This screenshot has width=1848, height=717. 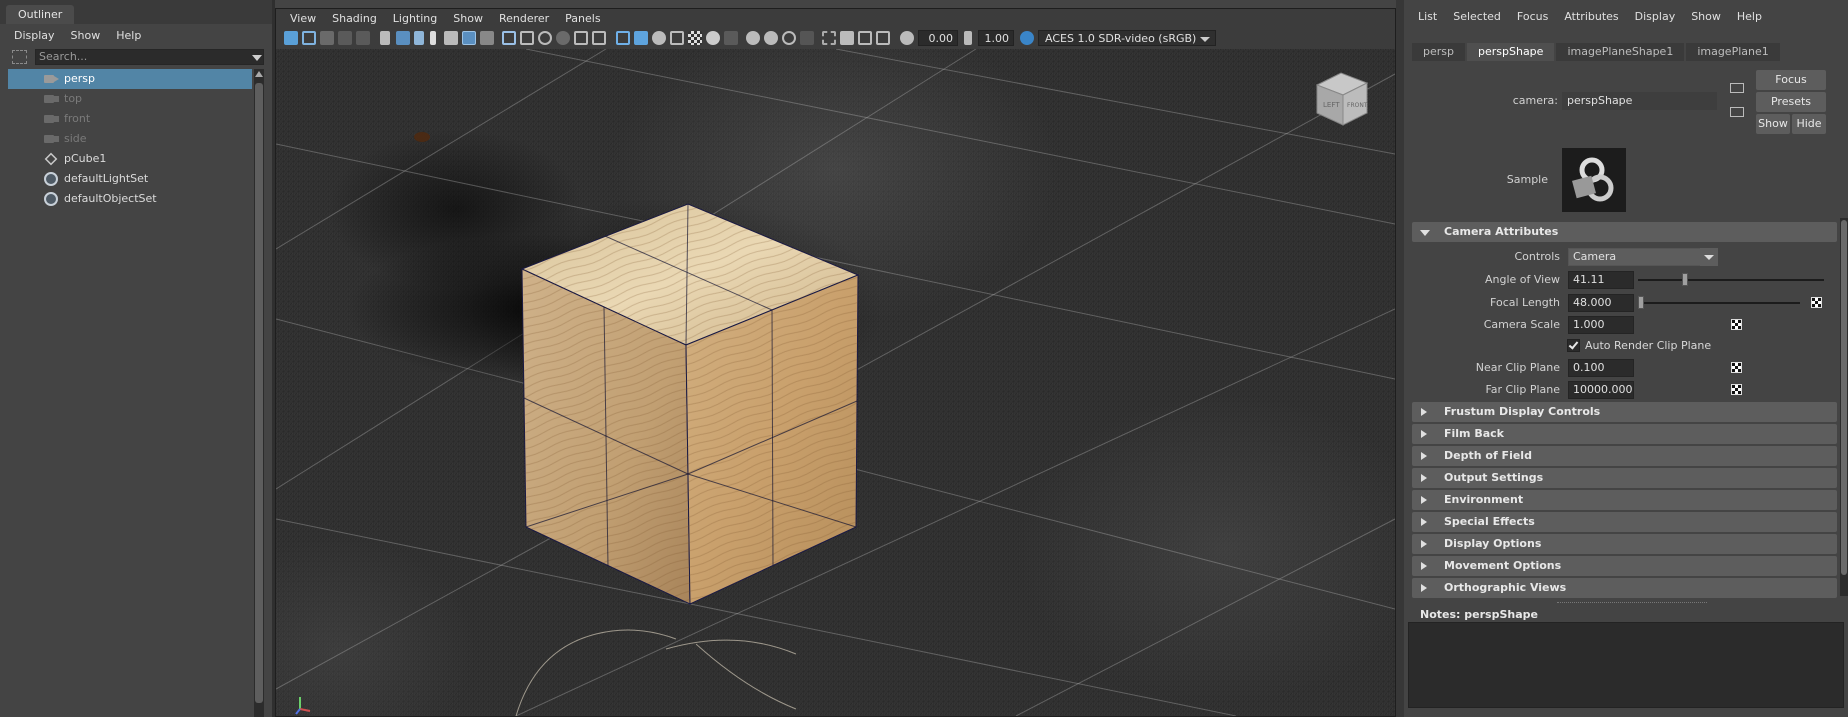 I want to click on smooth-shade-icon, so click(x=641, y=38).